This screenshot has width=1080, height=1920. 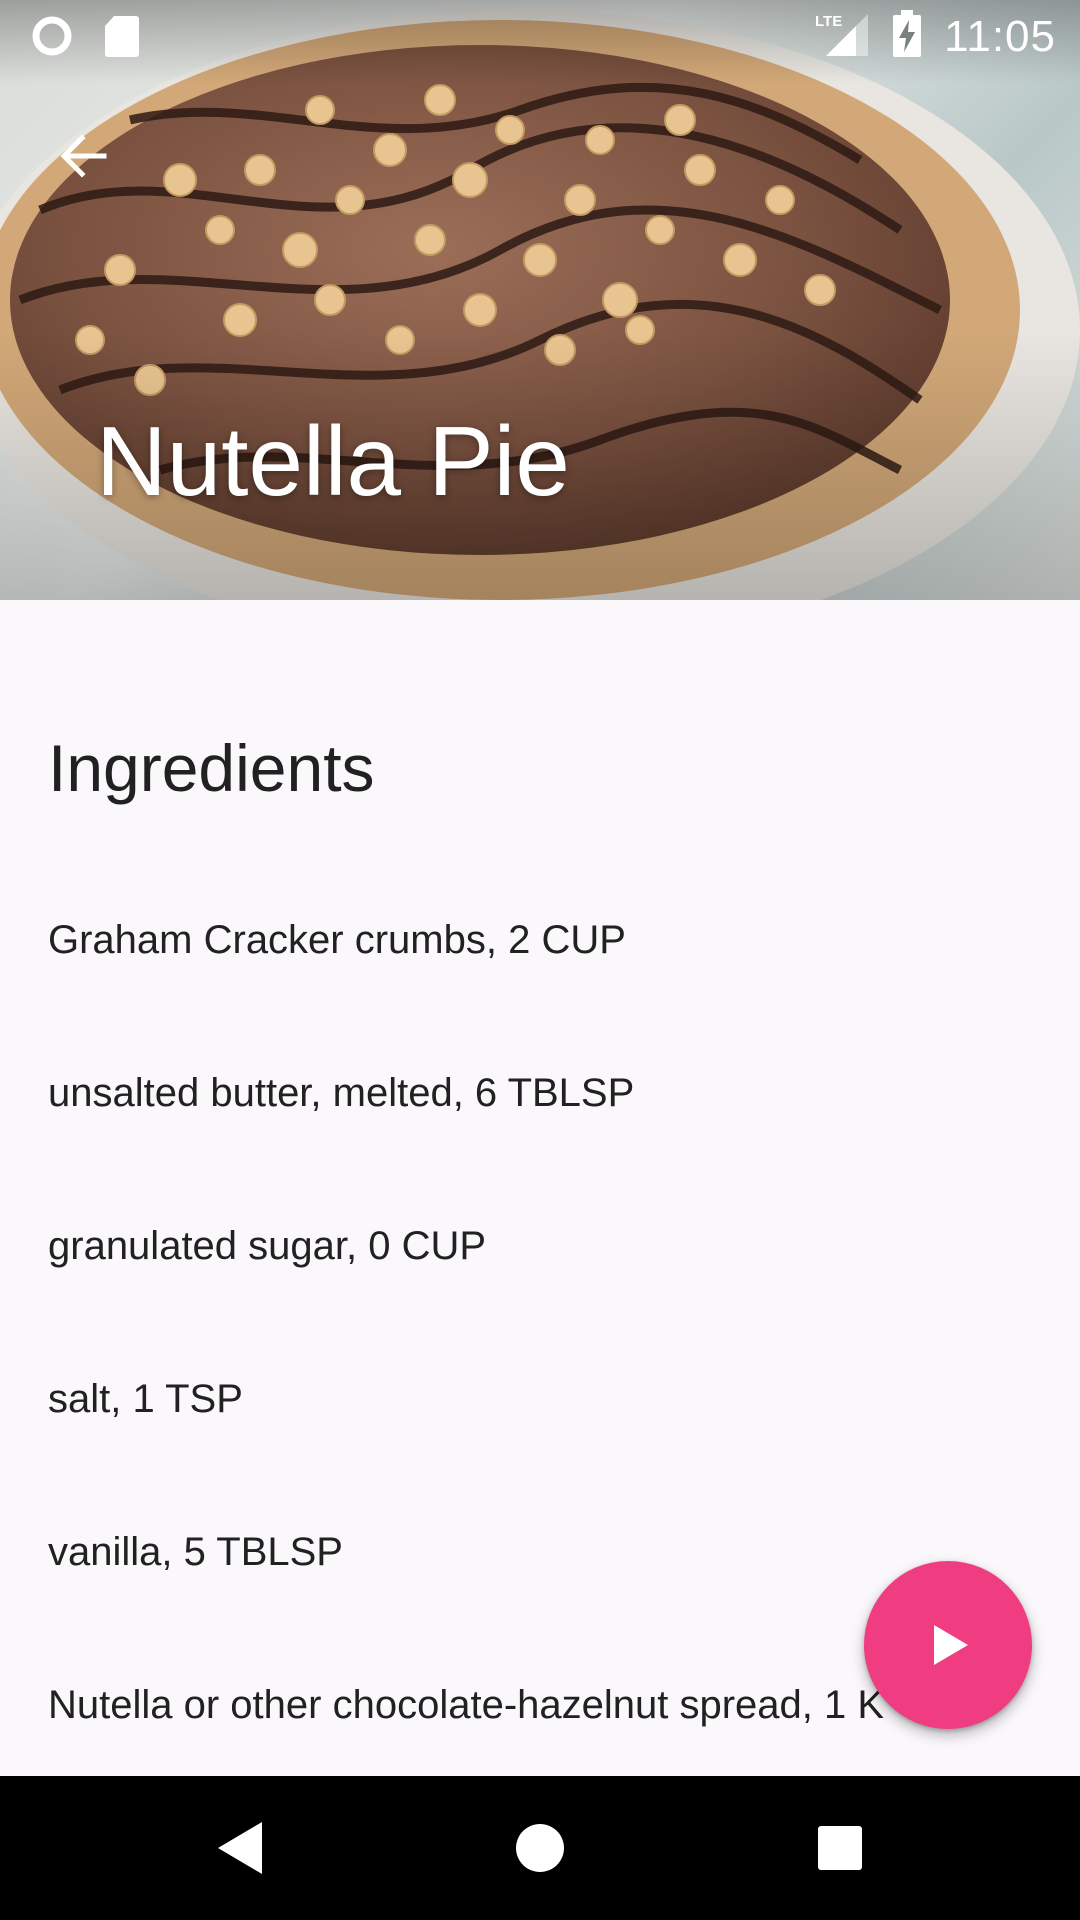 I want to click on nav-recents-button, so click(x=840, y=1848).